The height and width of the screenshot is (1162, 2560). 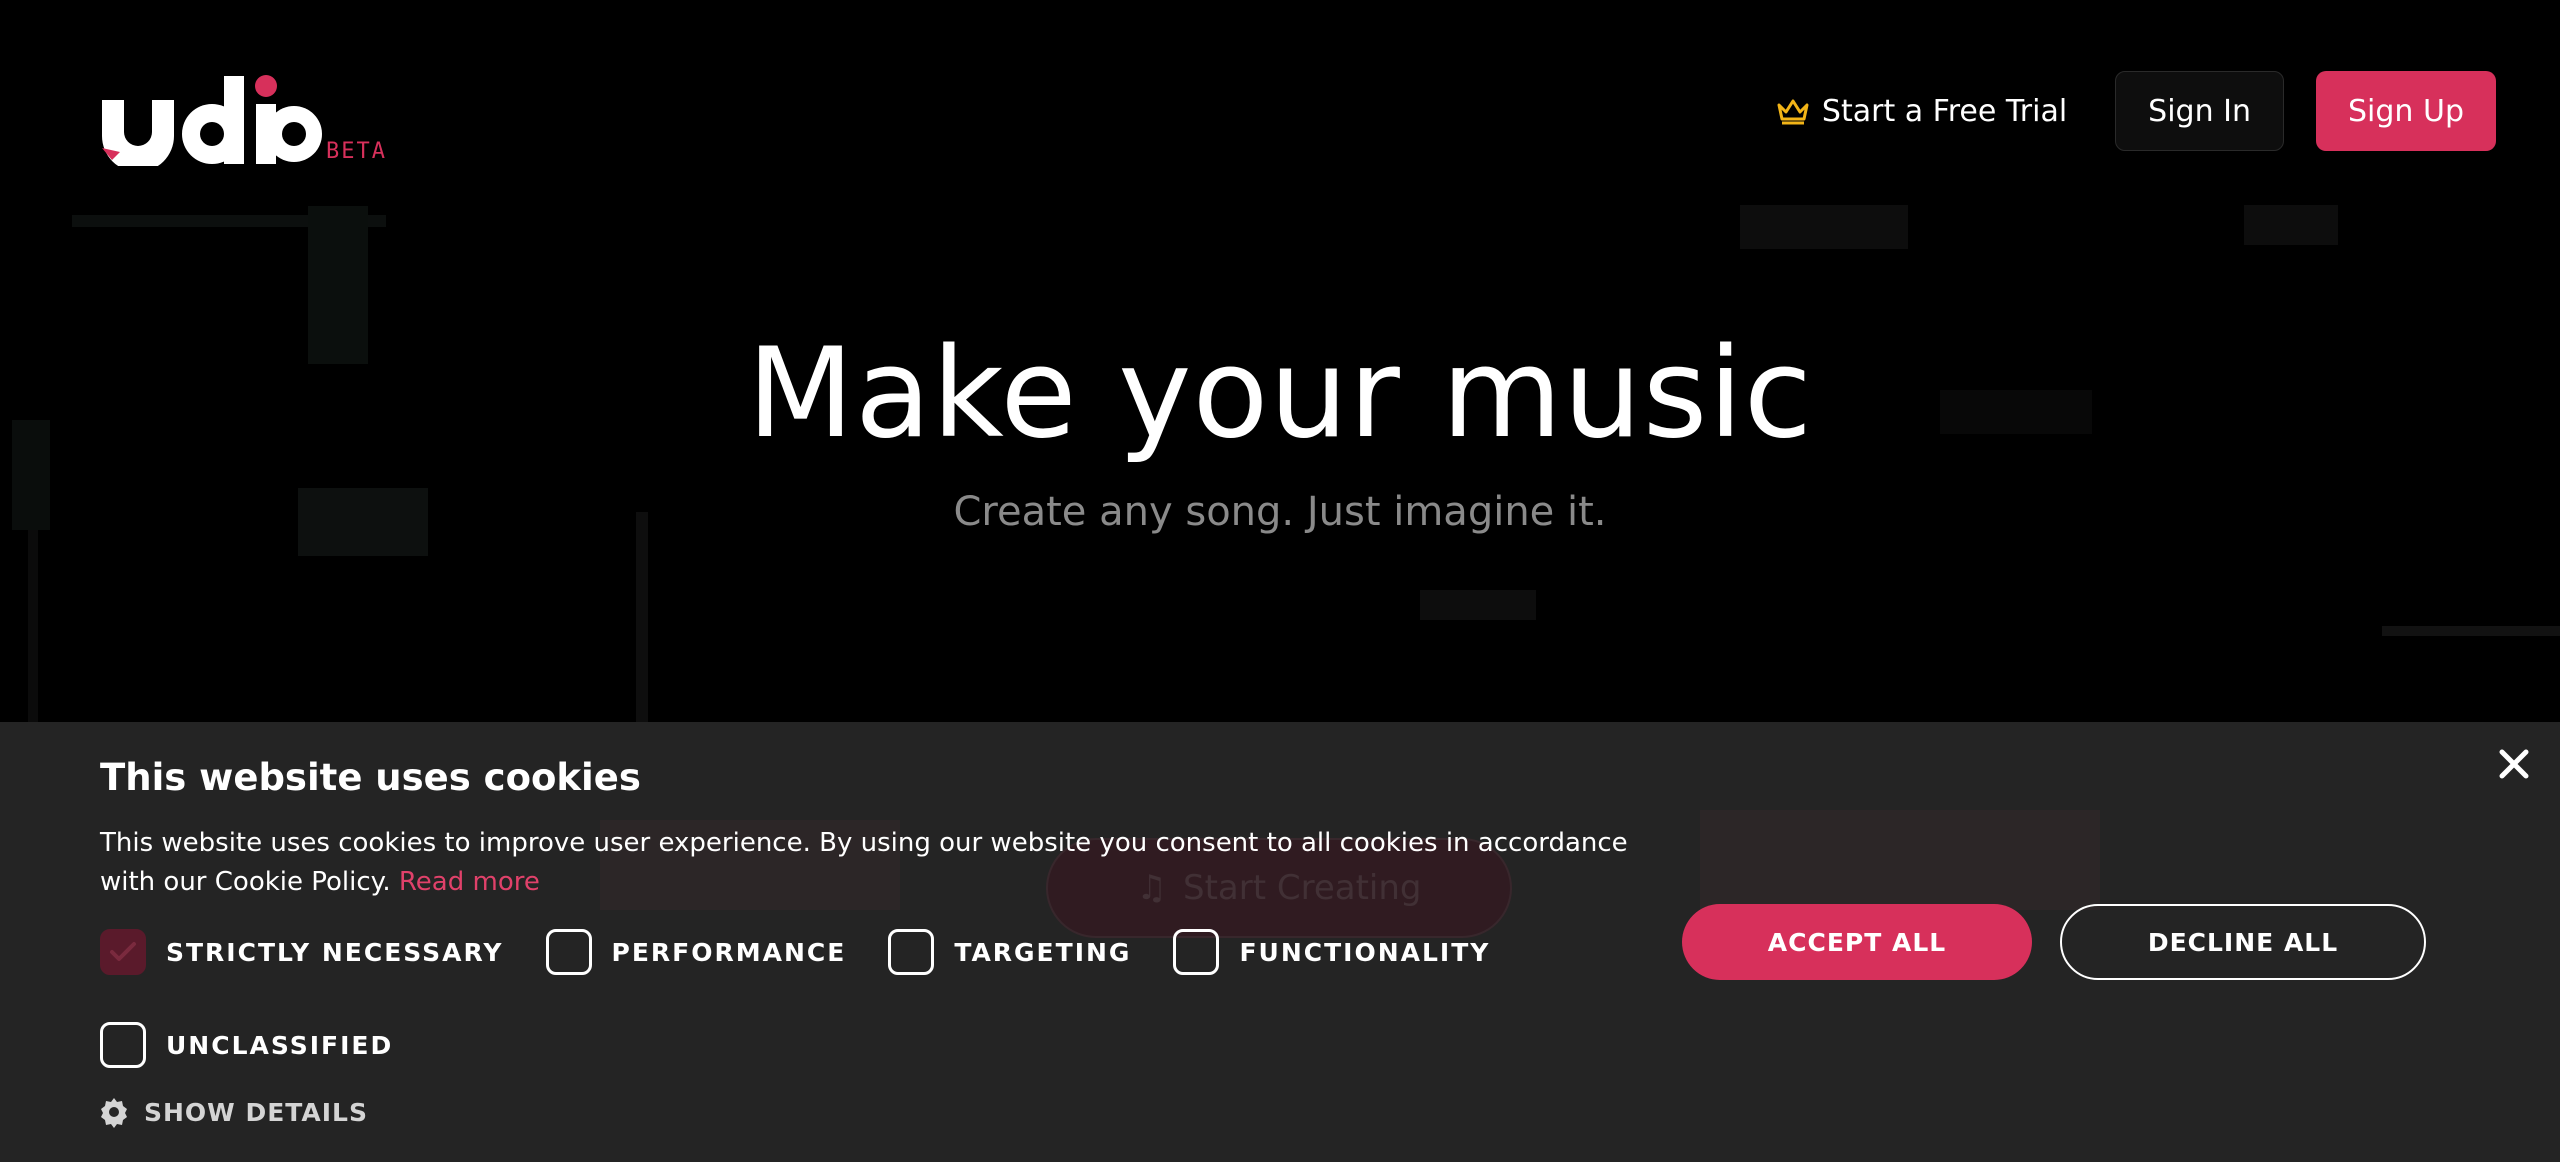 I want to click on checkbox-strictly-necessary: STRICTLY NECESSARY, so click(x=302, y=952).